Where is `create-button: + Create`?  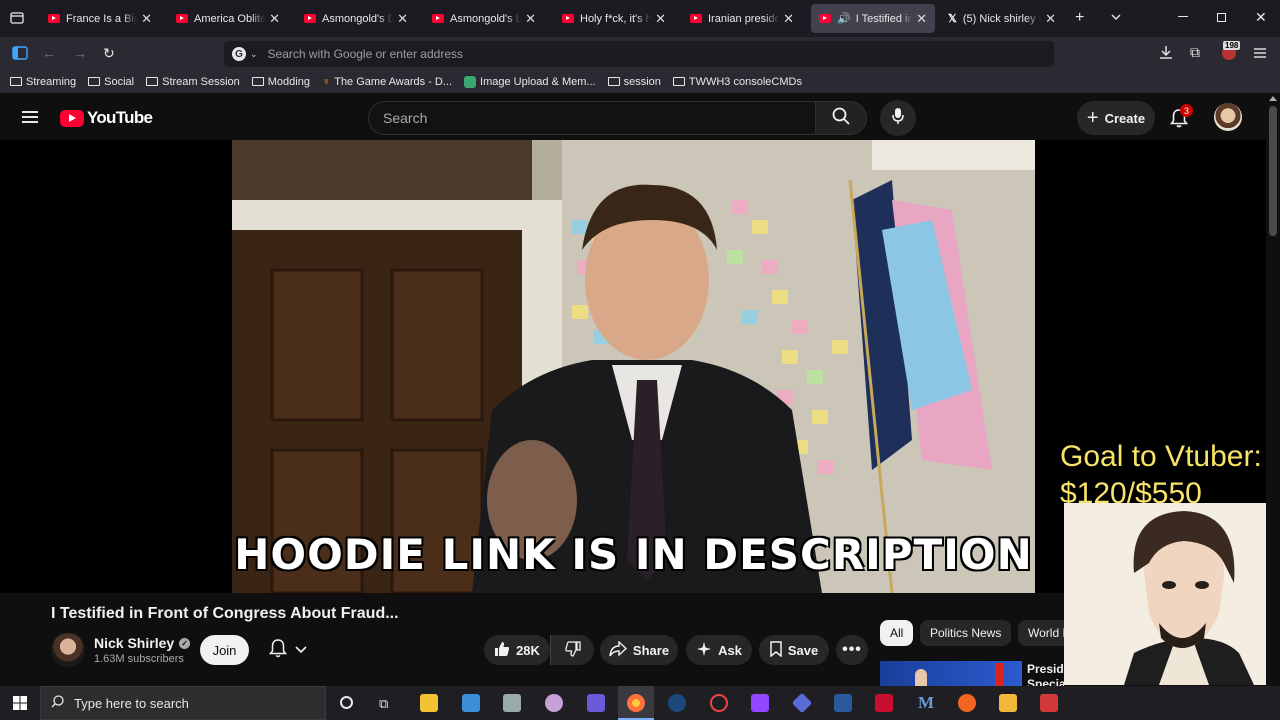 create-button: + Create is located at coordinates (1116, 118).